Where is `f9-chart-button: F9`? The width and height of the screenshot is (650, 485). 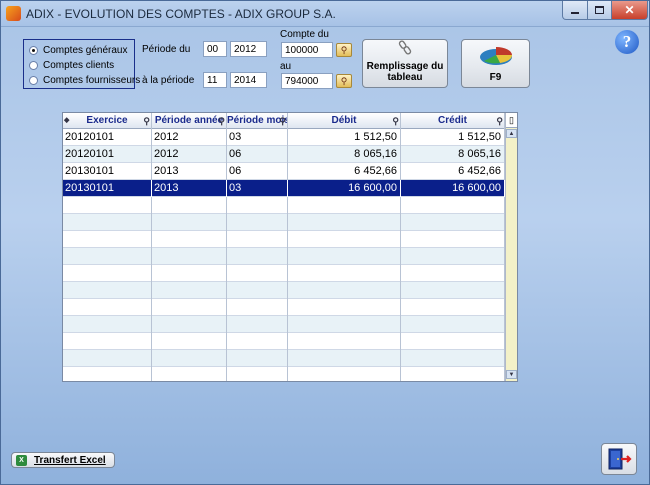 f9-chart-button: F9 is located at coordinates (495, 63).